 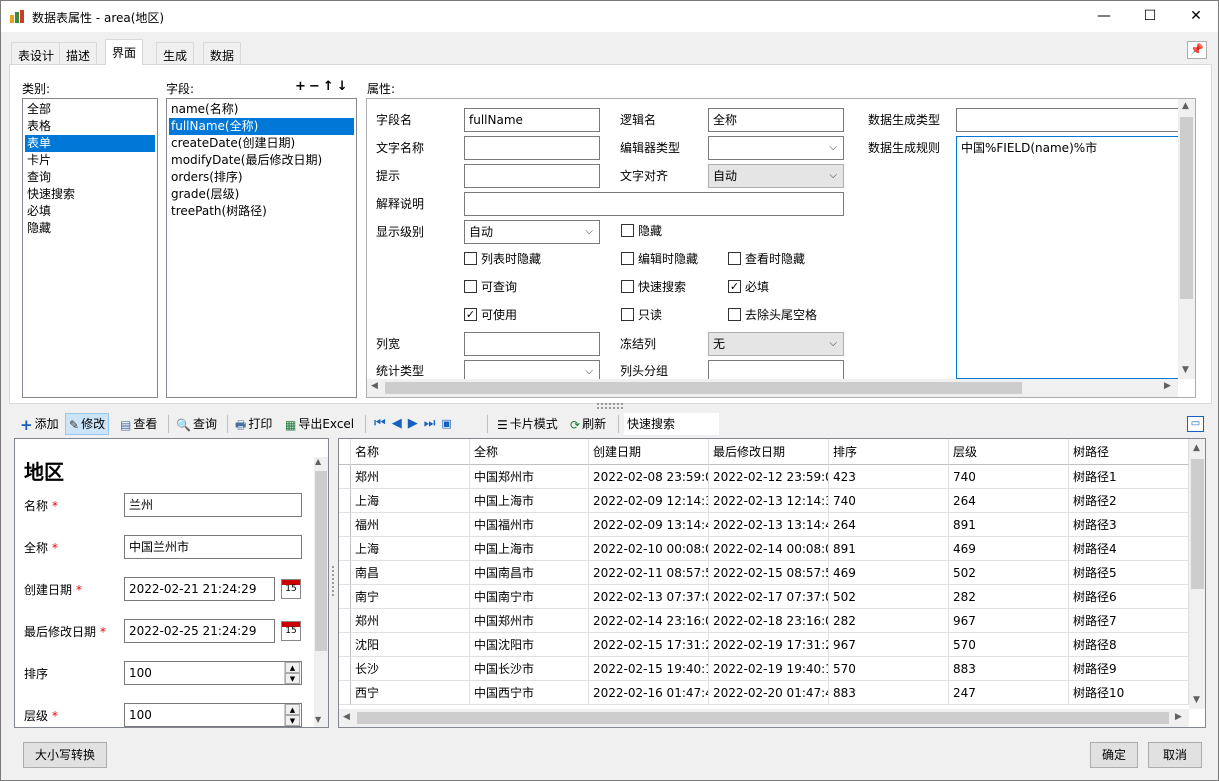 I want to click on hide-in-edit-checkbox: 编辑时隐藏, so click(x=659, y=259).